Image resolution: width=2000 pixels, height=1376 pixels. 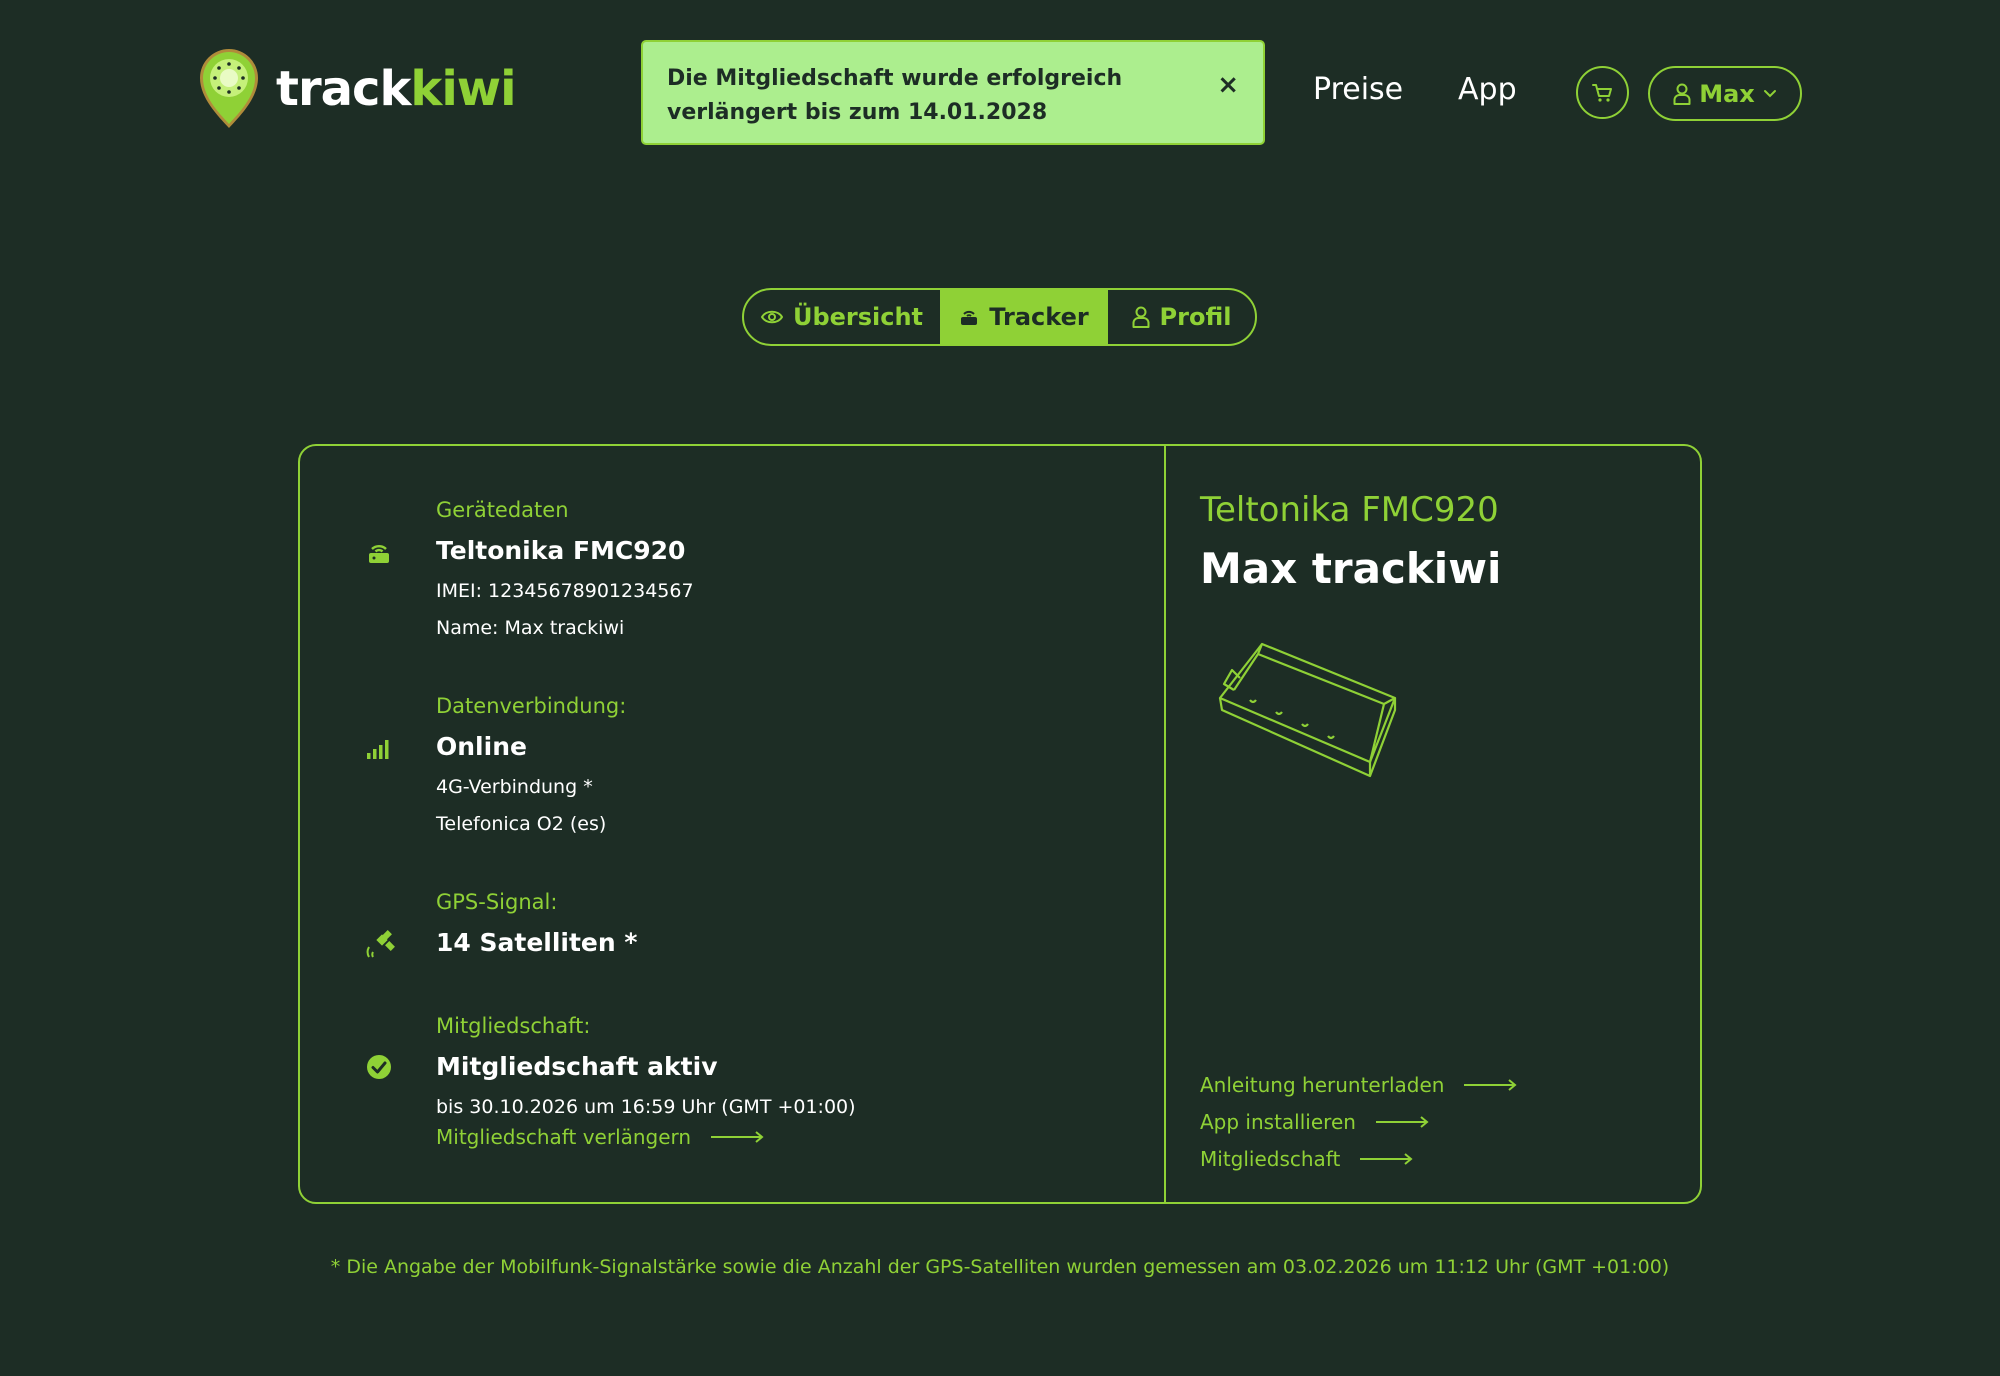 I want to click on nav-link-app: App, so click(x=1487, y=89).